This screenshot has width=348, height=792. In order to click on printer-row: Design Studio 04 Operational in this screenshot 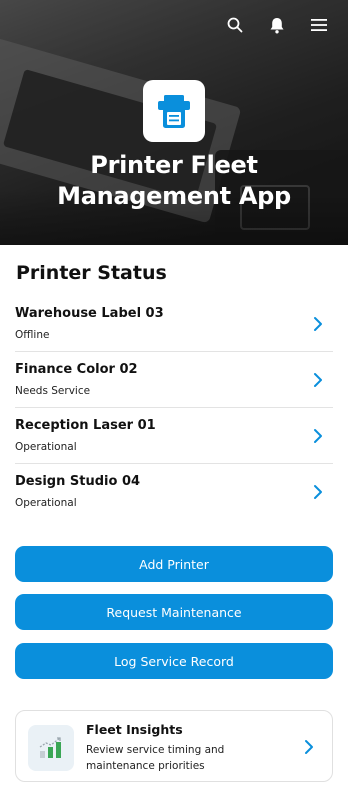, I will do `click(174, 492)`.